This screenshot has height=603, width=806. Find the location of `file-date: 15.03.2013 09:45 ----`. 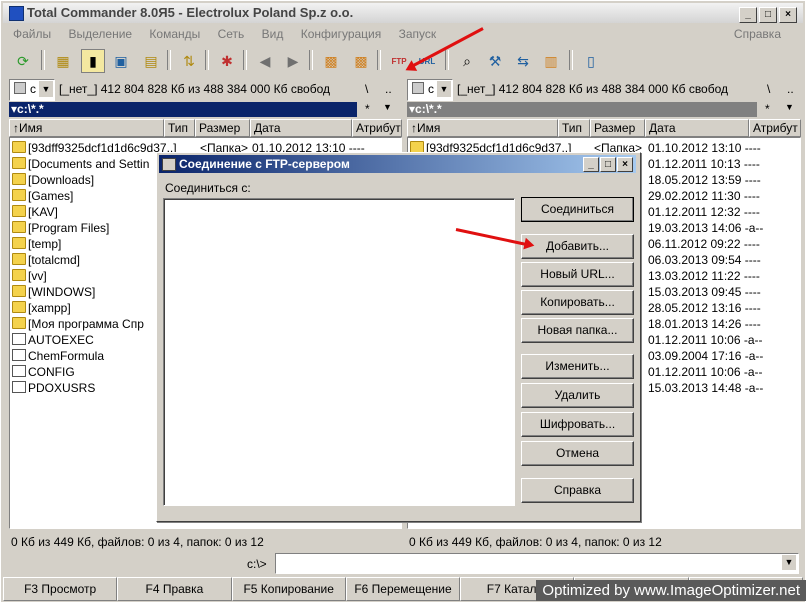

file-date: 15.03.2013 09:45 ---- is located at coordinates (704, 292).